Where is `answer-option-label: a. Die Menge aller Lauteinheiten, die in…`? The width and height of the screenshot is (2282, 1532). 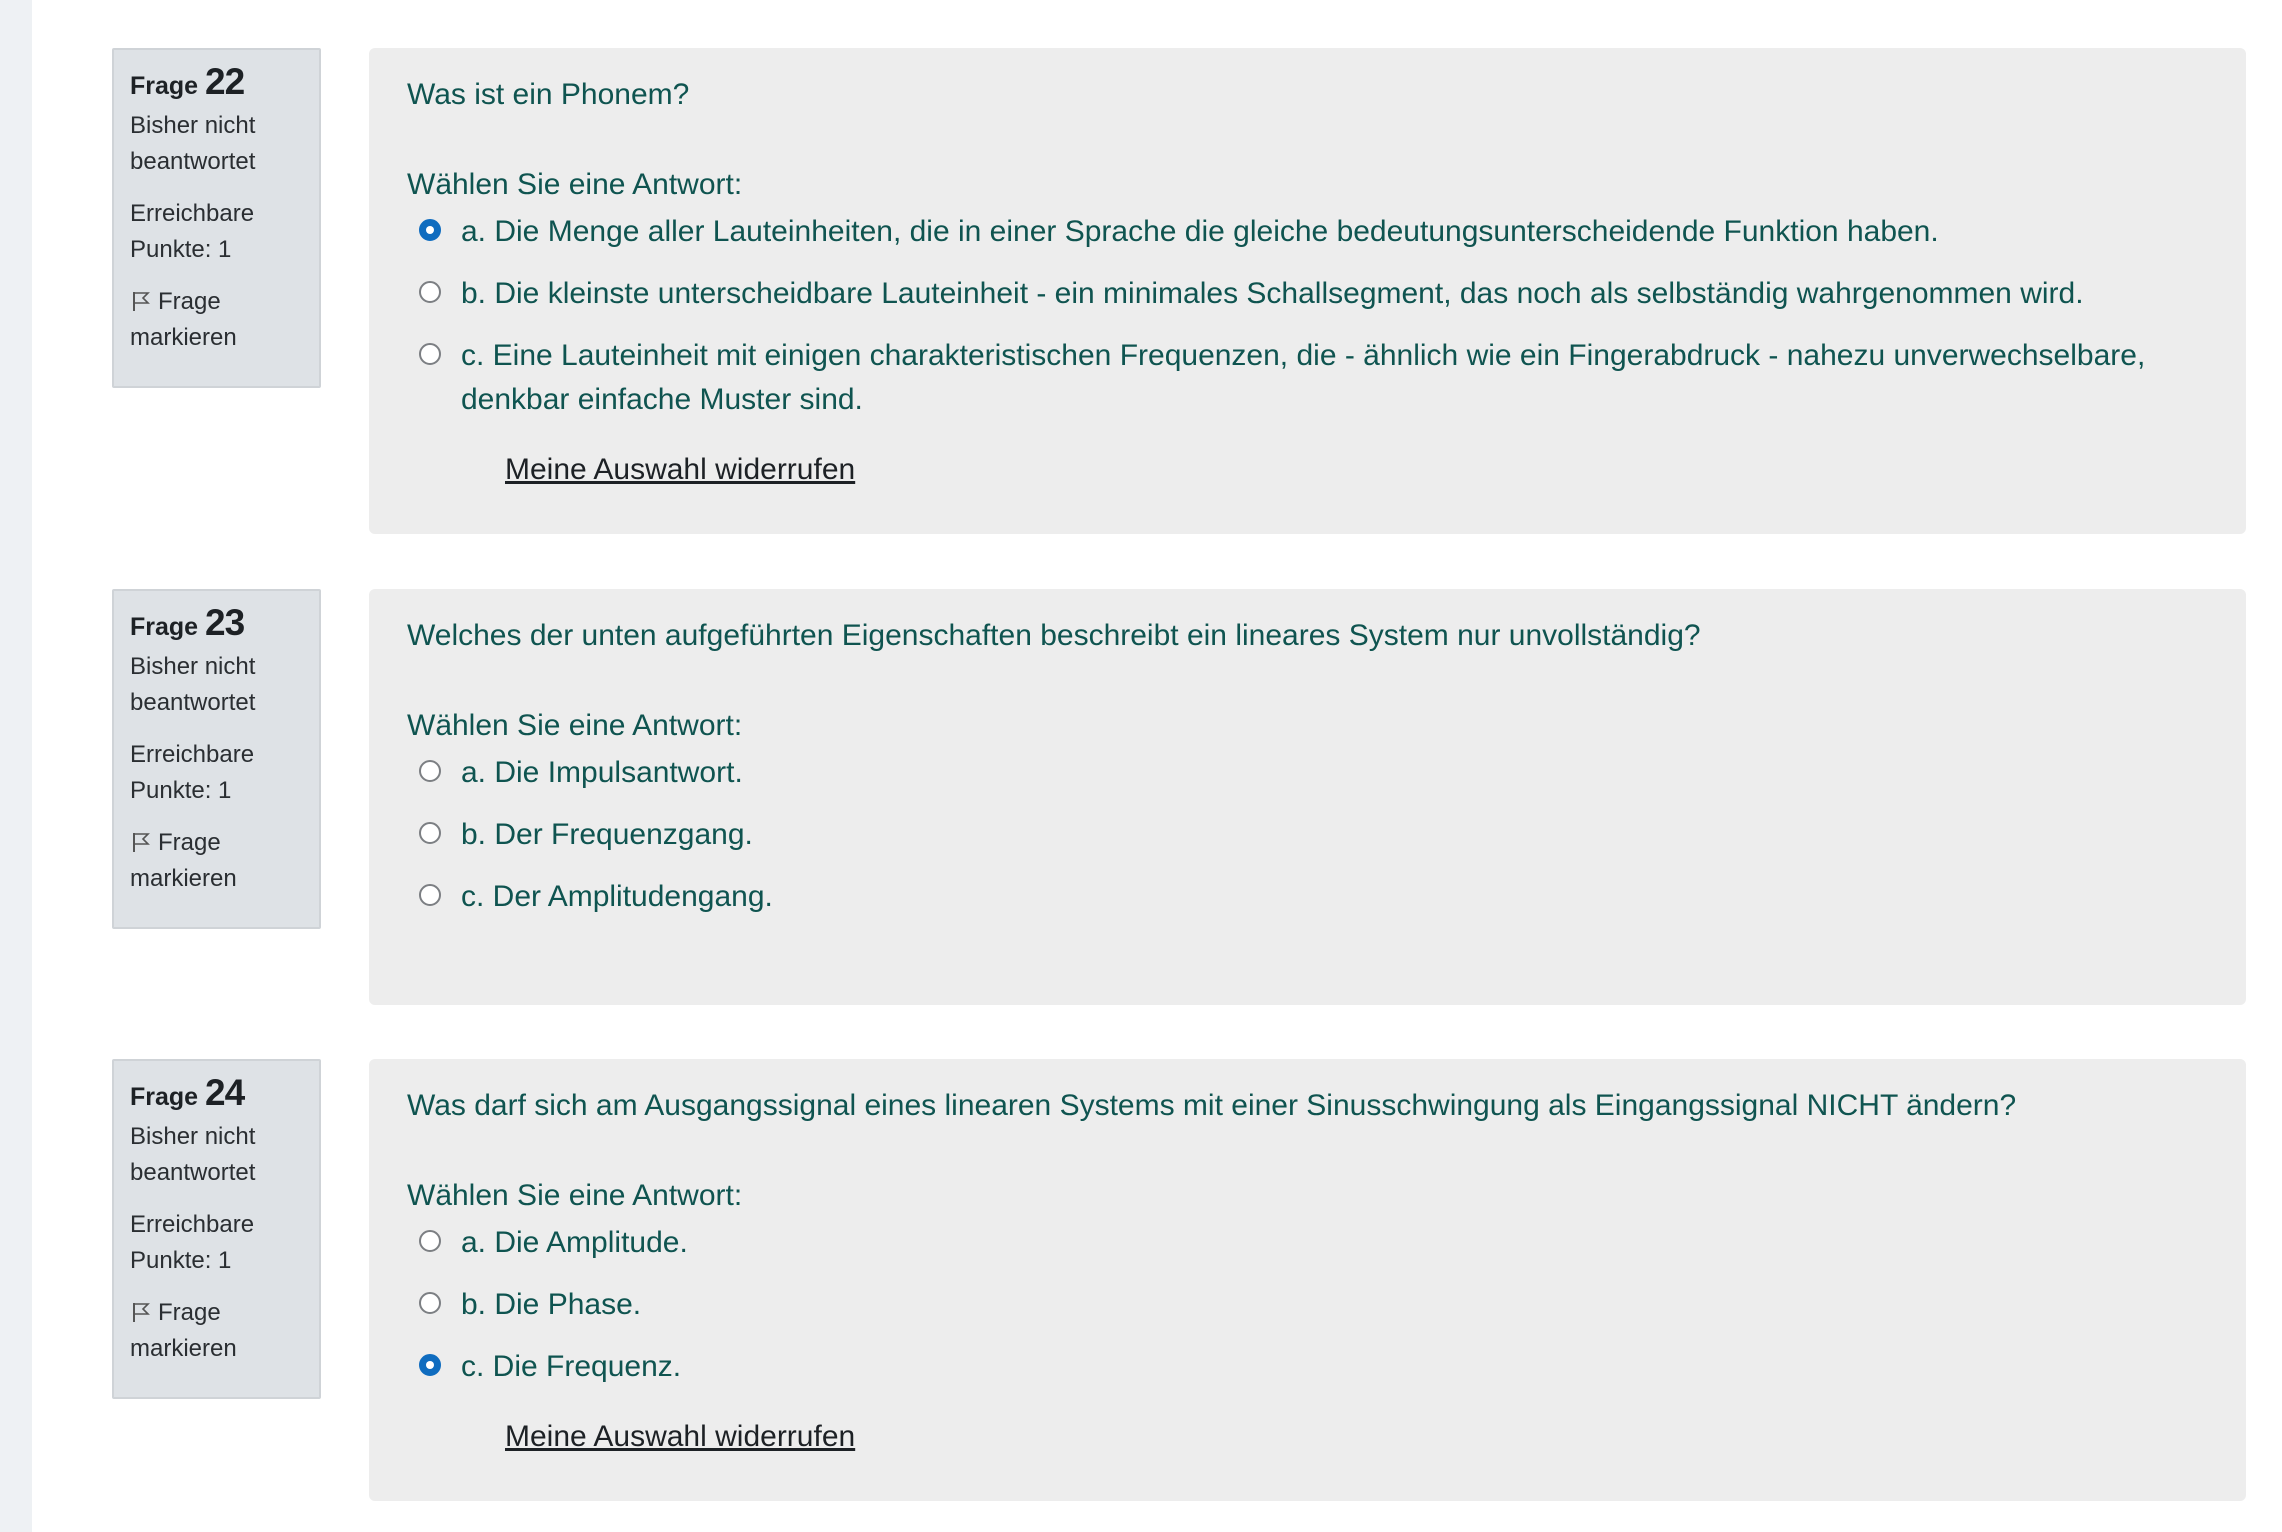 answer-option-label: a. Die Menge aller Lauteinheiten, die in… is located at coordinates (1200, 231).